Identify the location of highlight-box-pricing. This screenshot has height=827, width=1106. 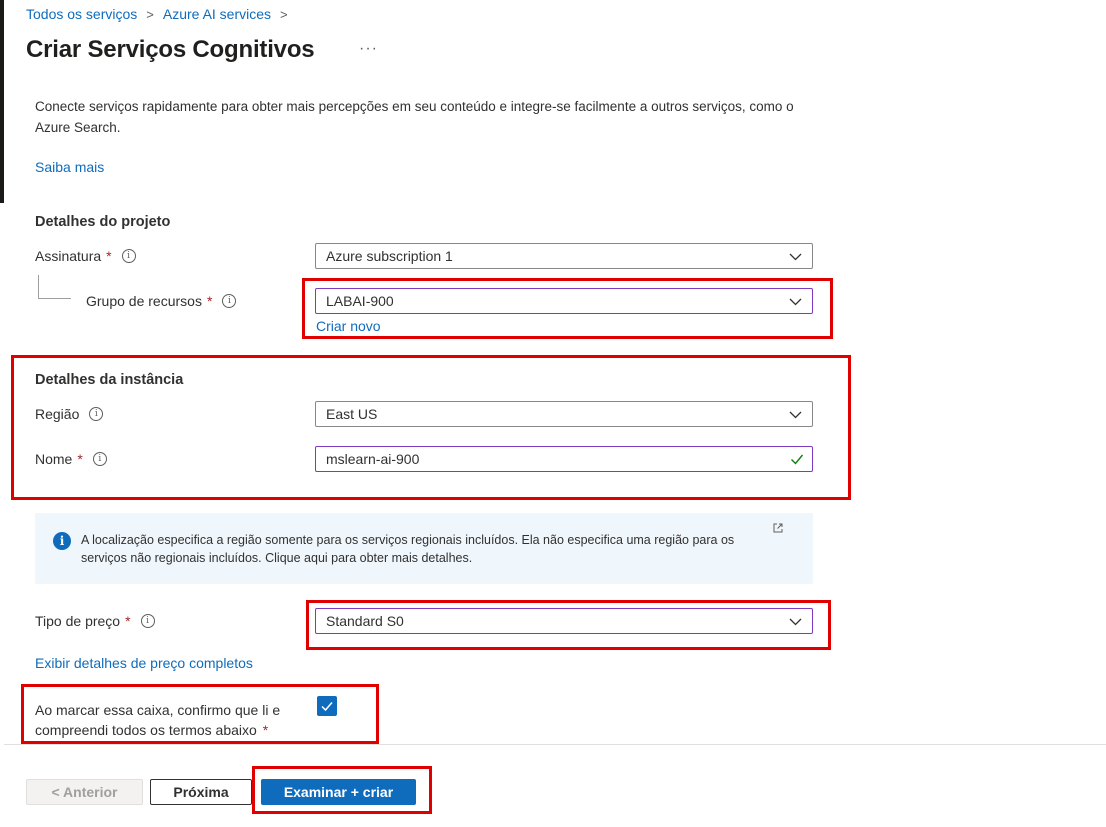
(568, 625).